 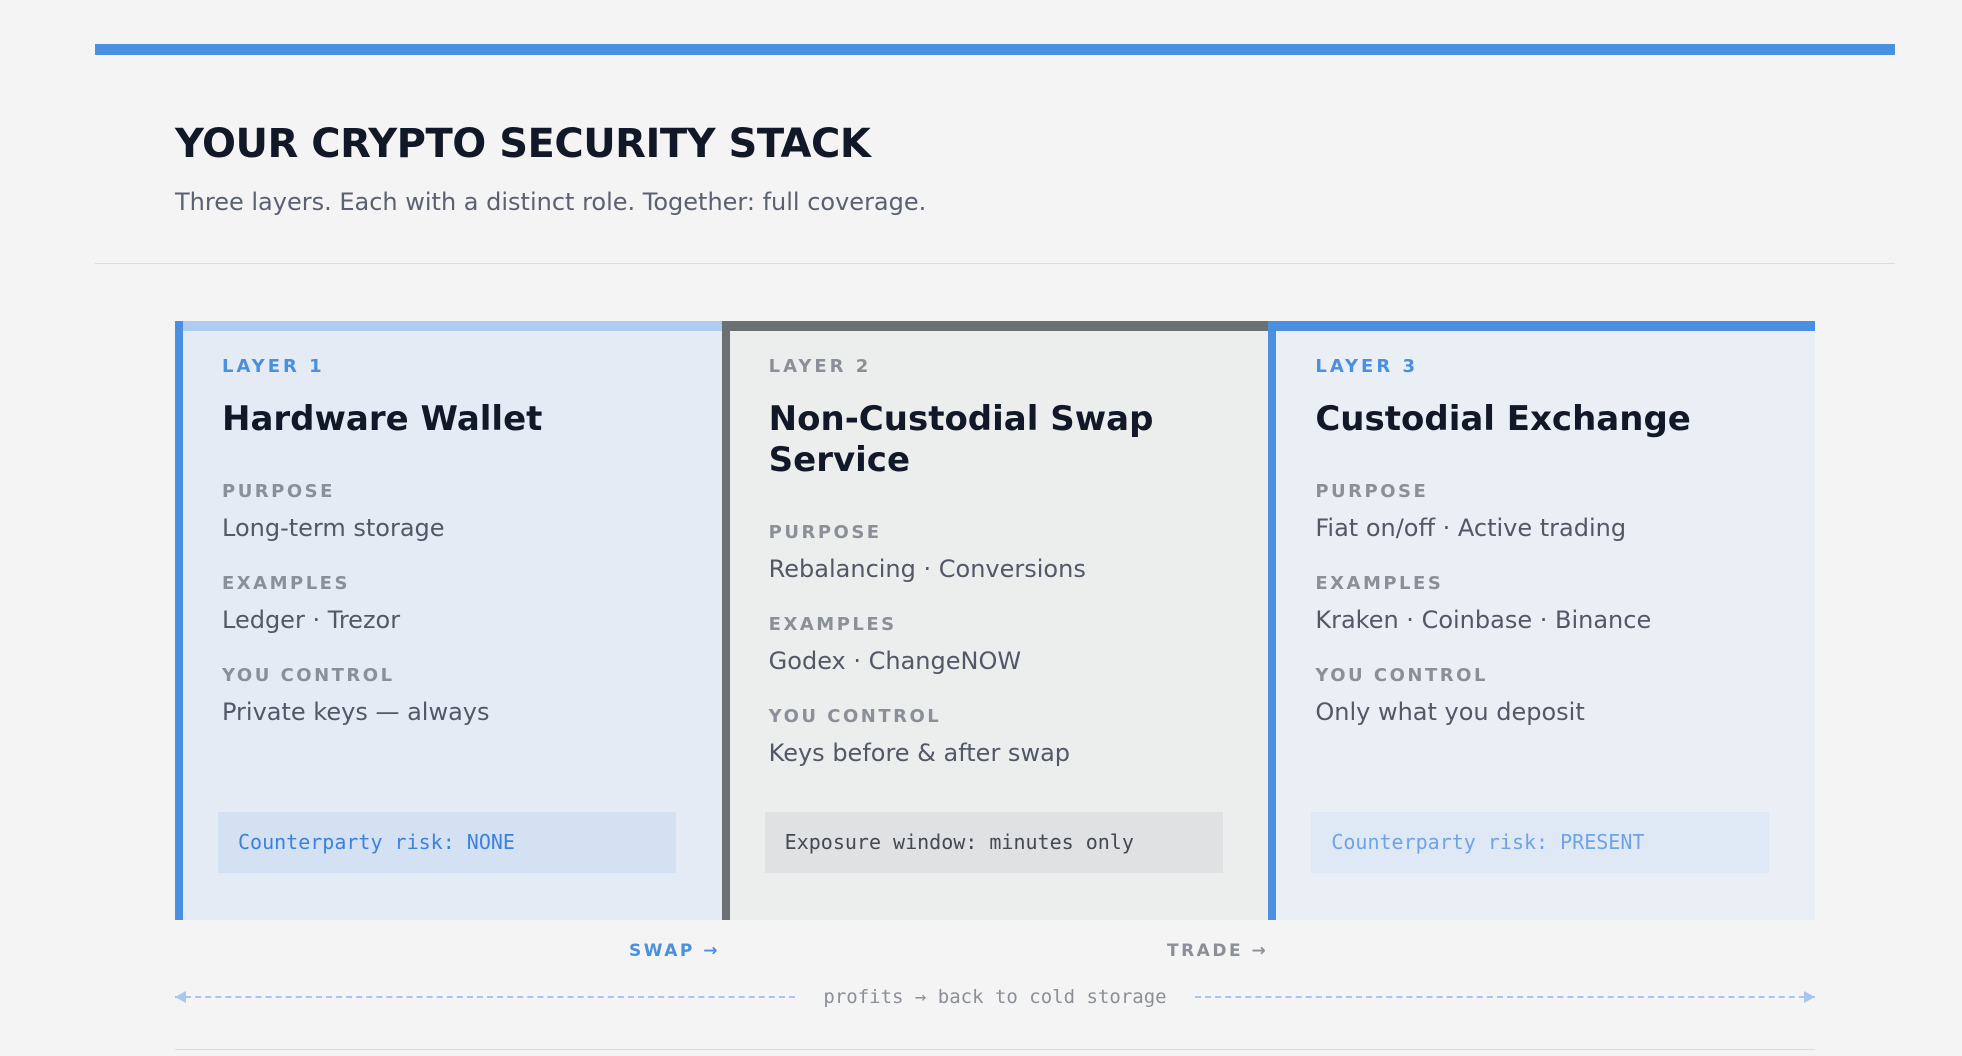 What do you see at coordinates (1483, 620) in the screenshot?
I see `examples-value: Kraken · Coinbase · Binance` at bounding box center [1483, 620].